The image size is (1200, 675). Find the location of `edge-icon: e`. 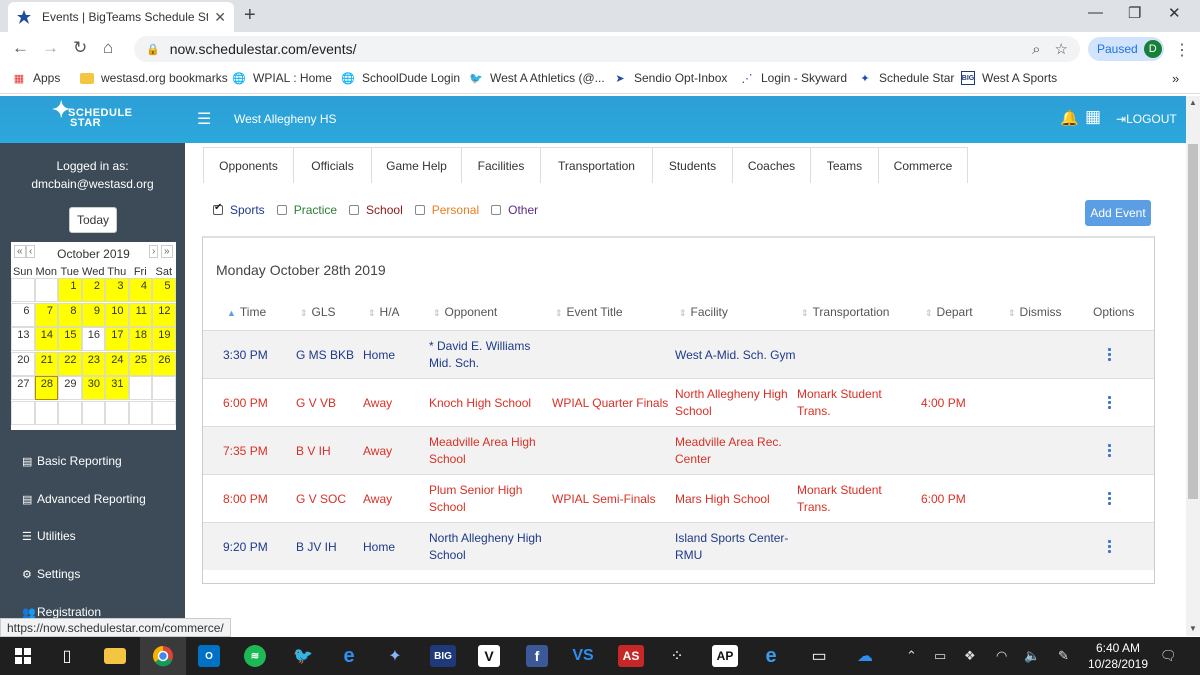

edge-icon: e is located at coordinates (349, 656).